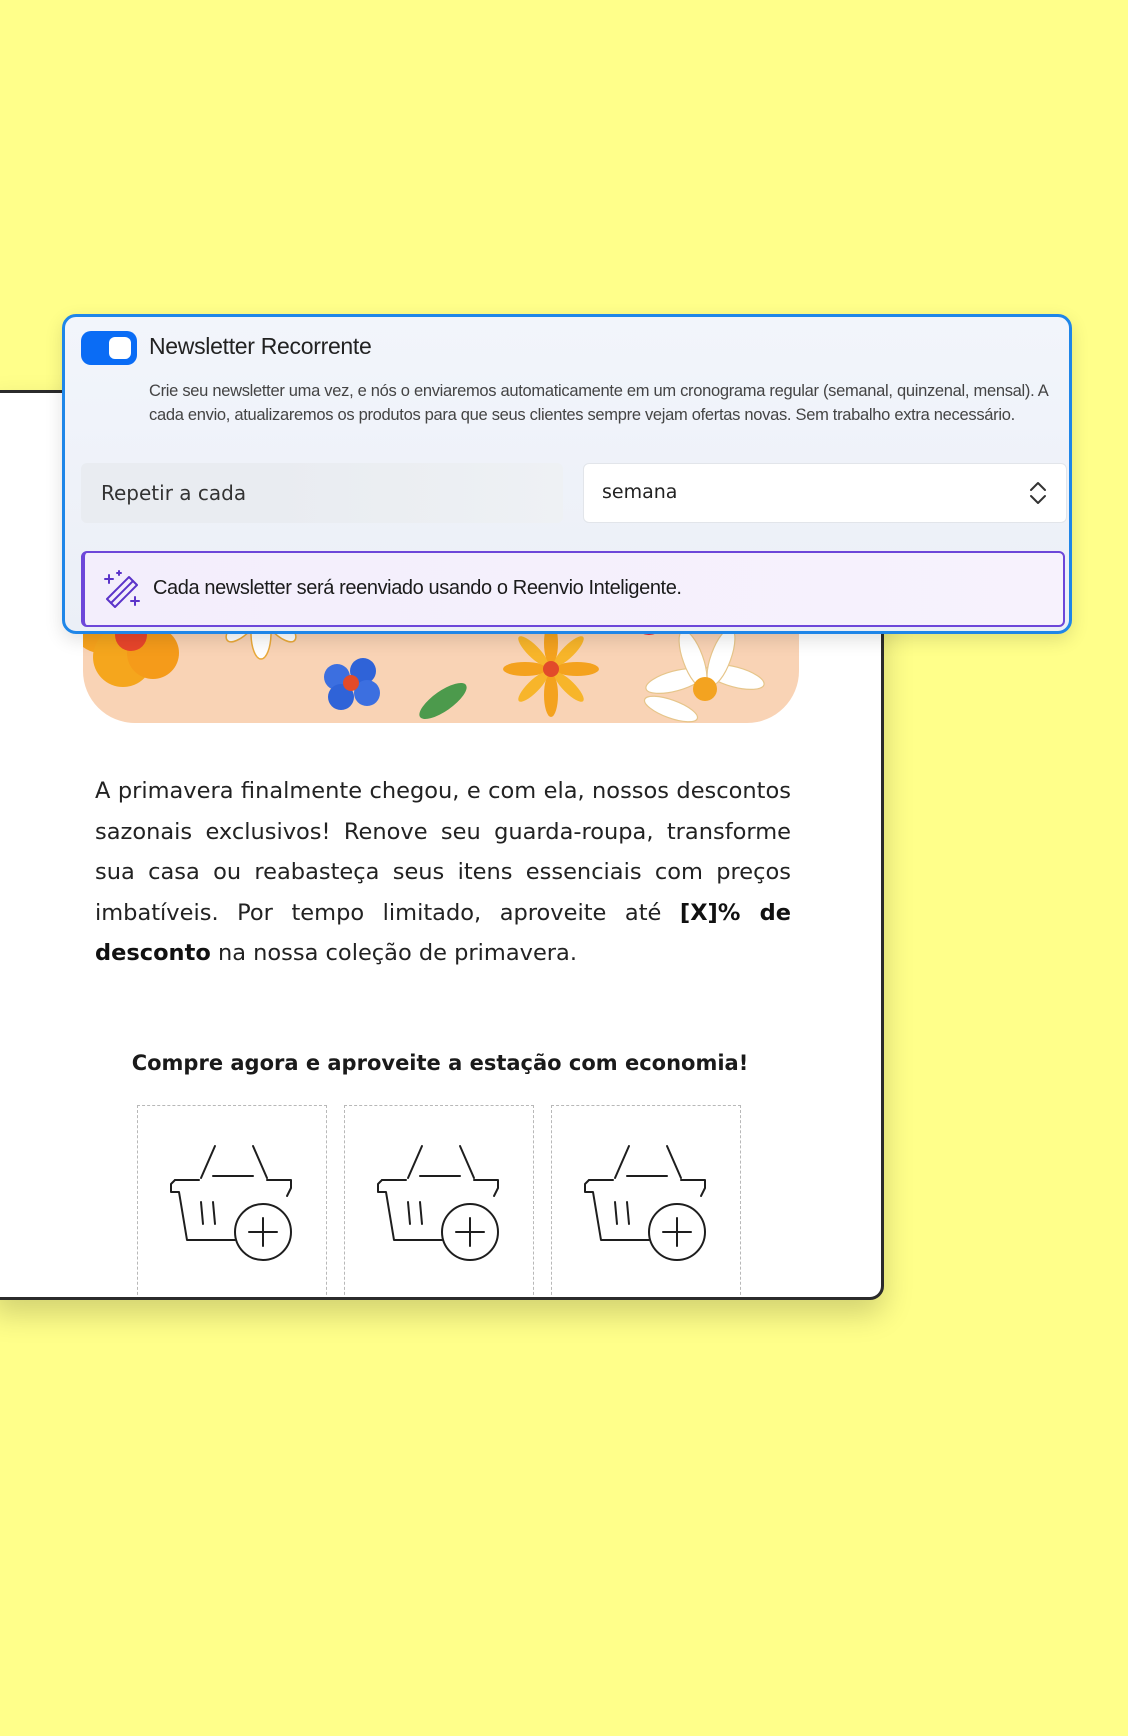 The height and width of the screenshot is (1736, 1128). What do you see at coordinates (174, 493) in the screenshot?
I see `repeat-label: Repetir a cada` at bounding box center [174, 493].